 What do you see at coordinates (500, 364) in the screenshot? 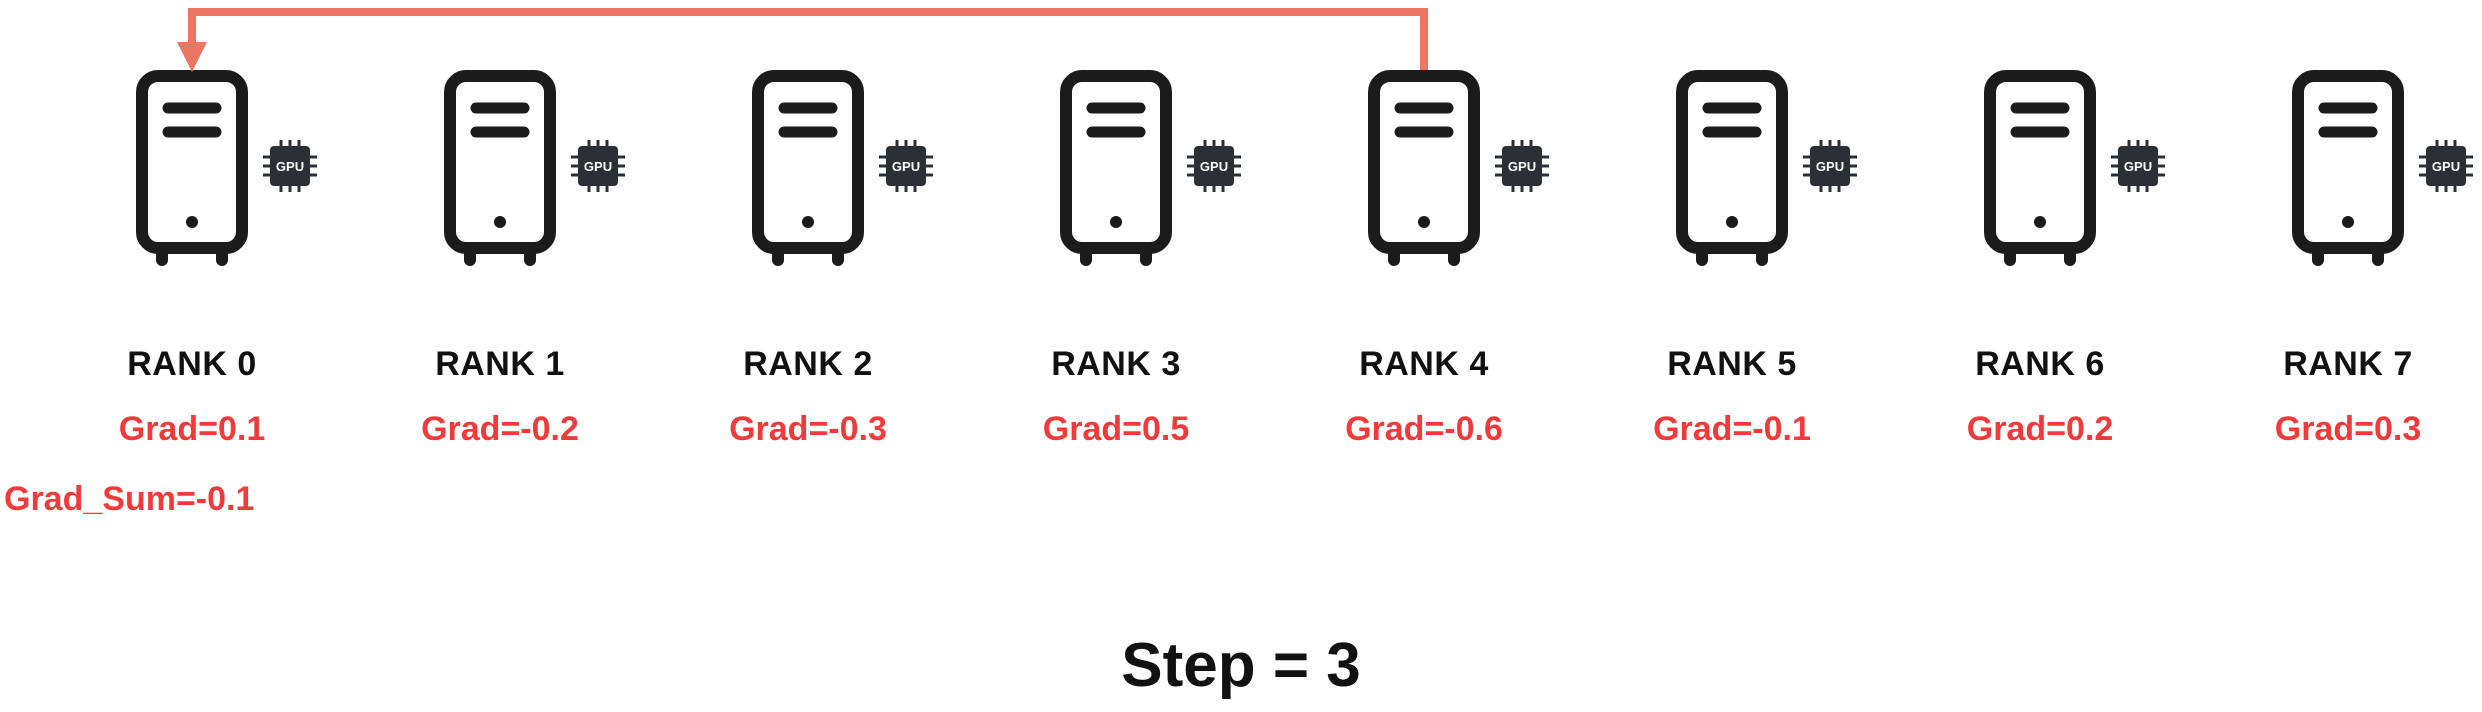
I see `rank-label: RANK 1` at bounding box center [500, 364].